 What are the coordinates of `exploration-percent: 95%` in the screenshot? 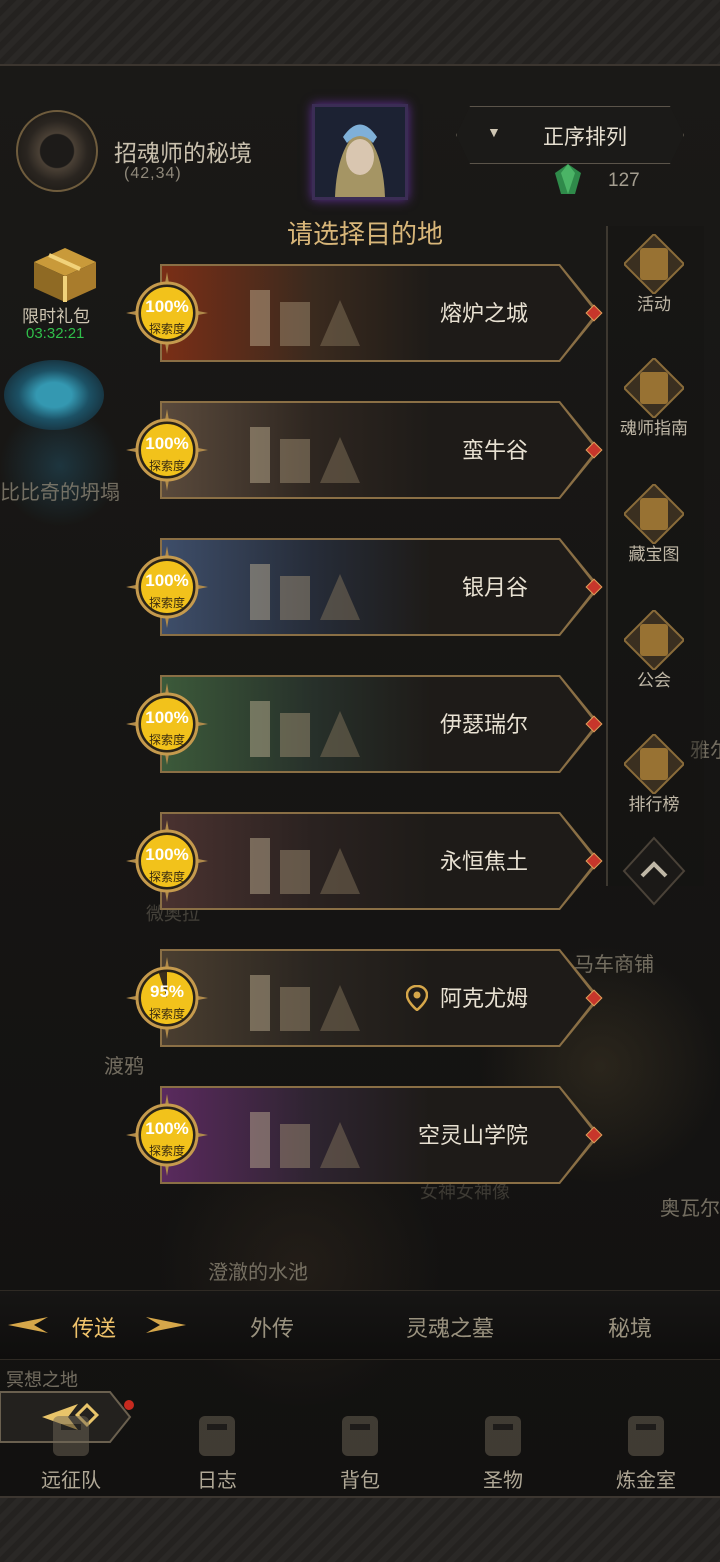 It's located at (167, 991).